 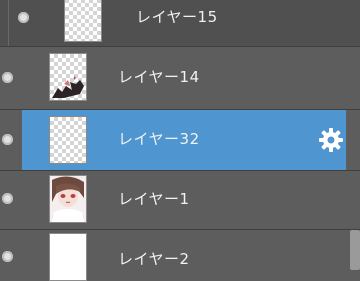 What do you see at coordinates (159, 139) in the screenshot?
I see `layer-name: レイヤー32` at bounding box center [159, 139].